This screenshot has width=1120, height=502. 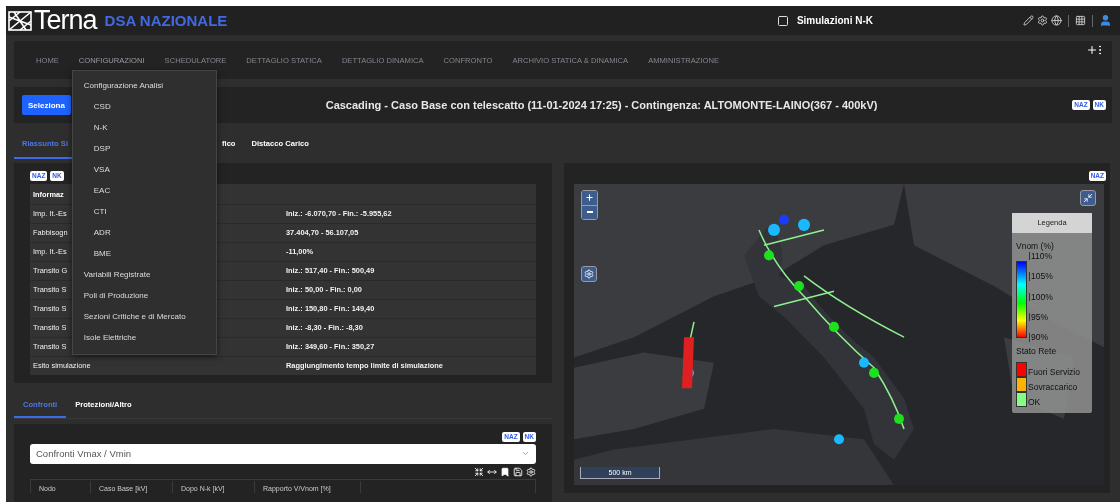 I want to click on logo: Terna, so click(x=65, y=20).